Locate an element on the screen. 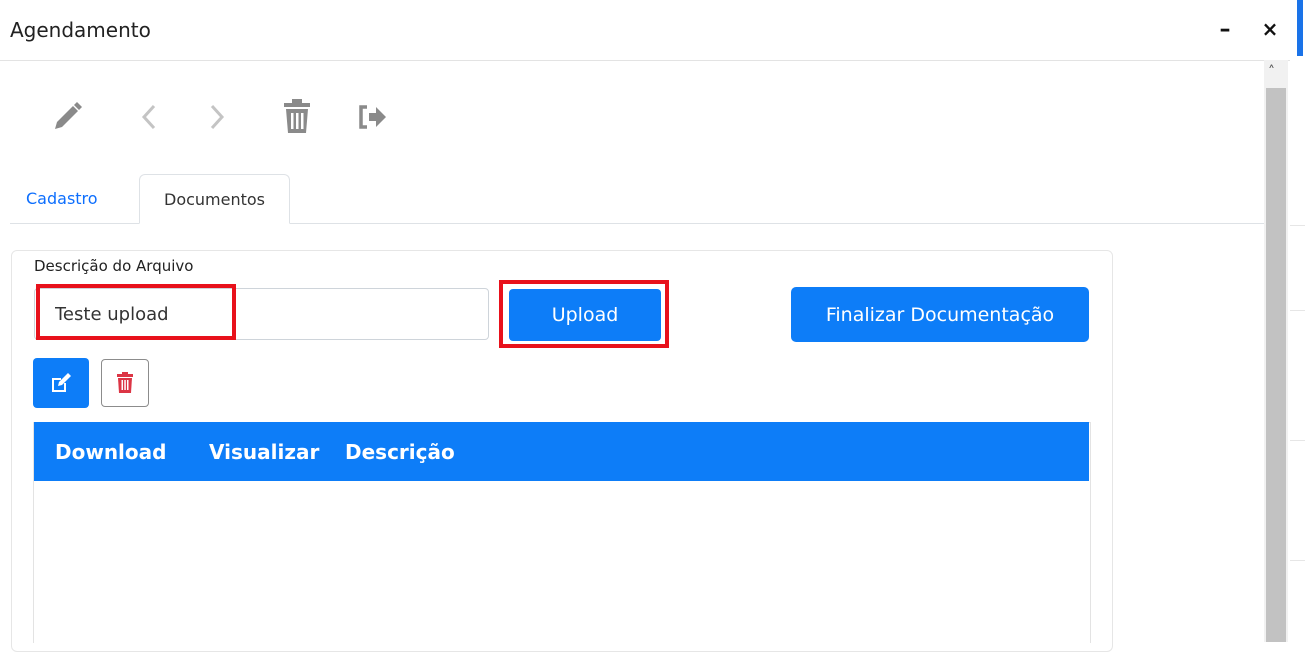  outer-scroll-indicator is located at coordinates (1300, 28).